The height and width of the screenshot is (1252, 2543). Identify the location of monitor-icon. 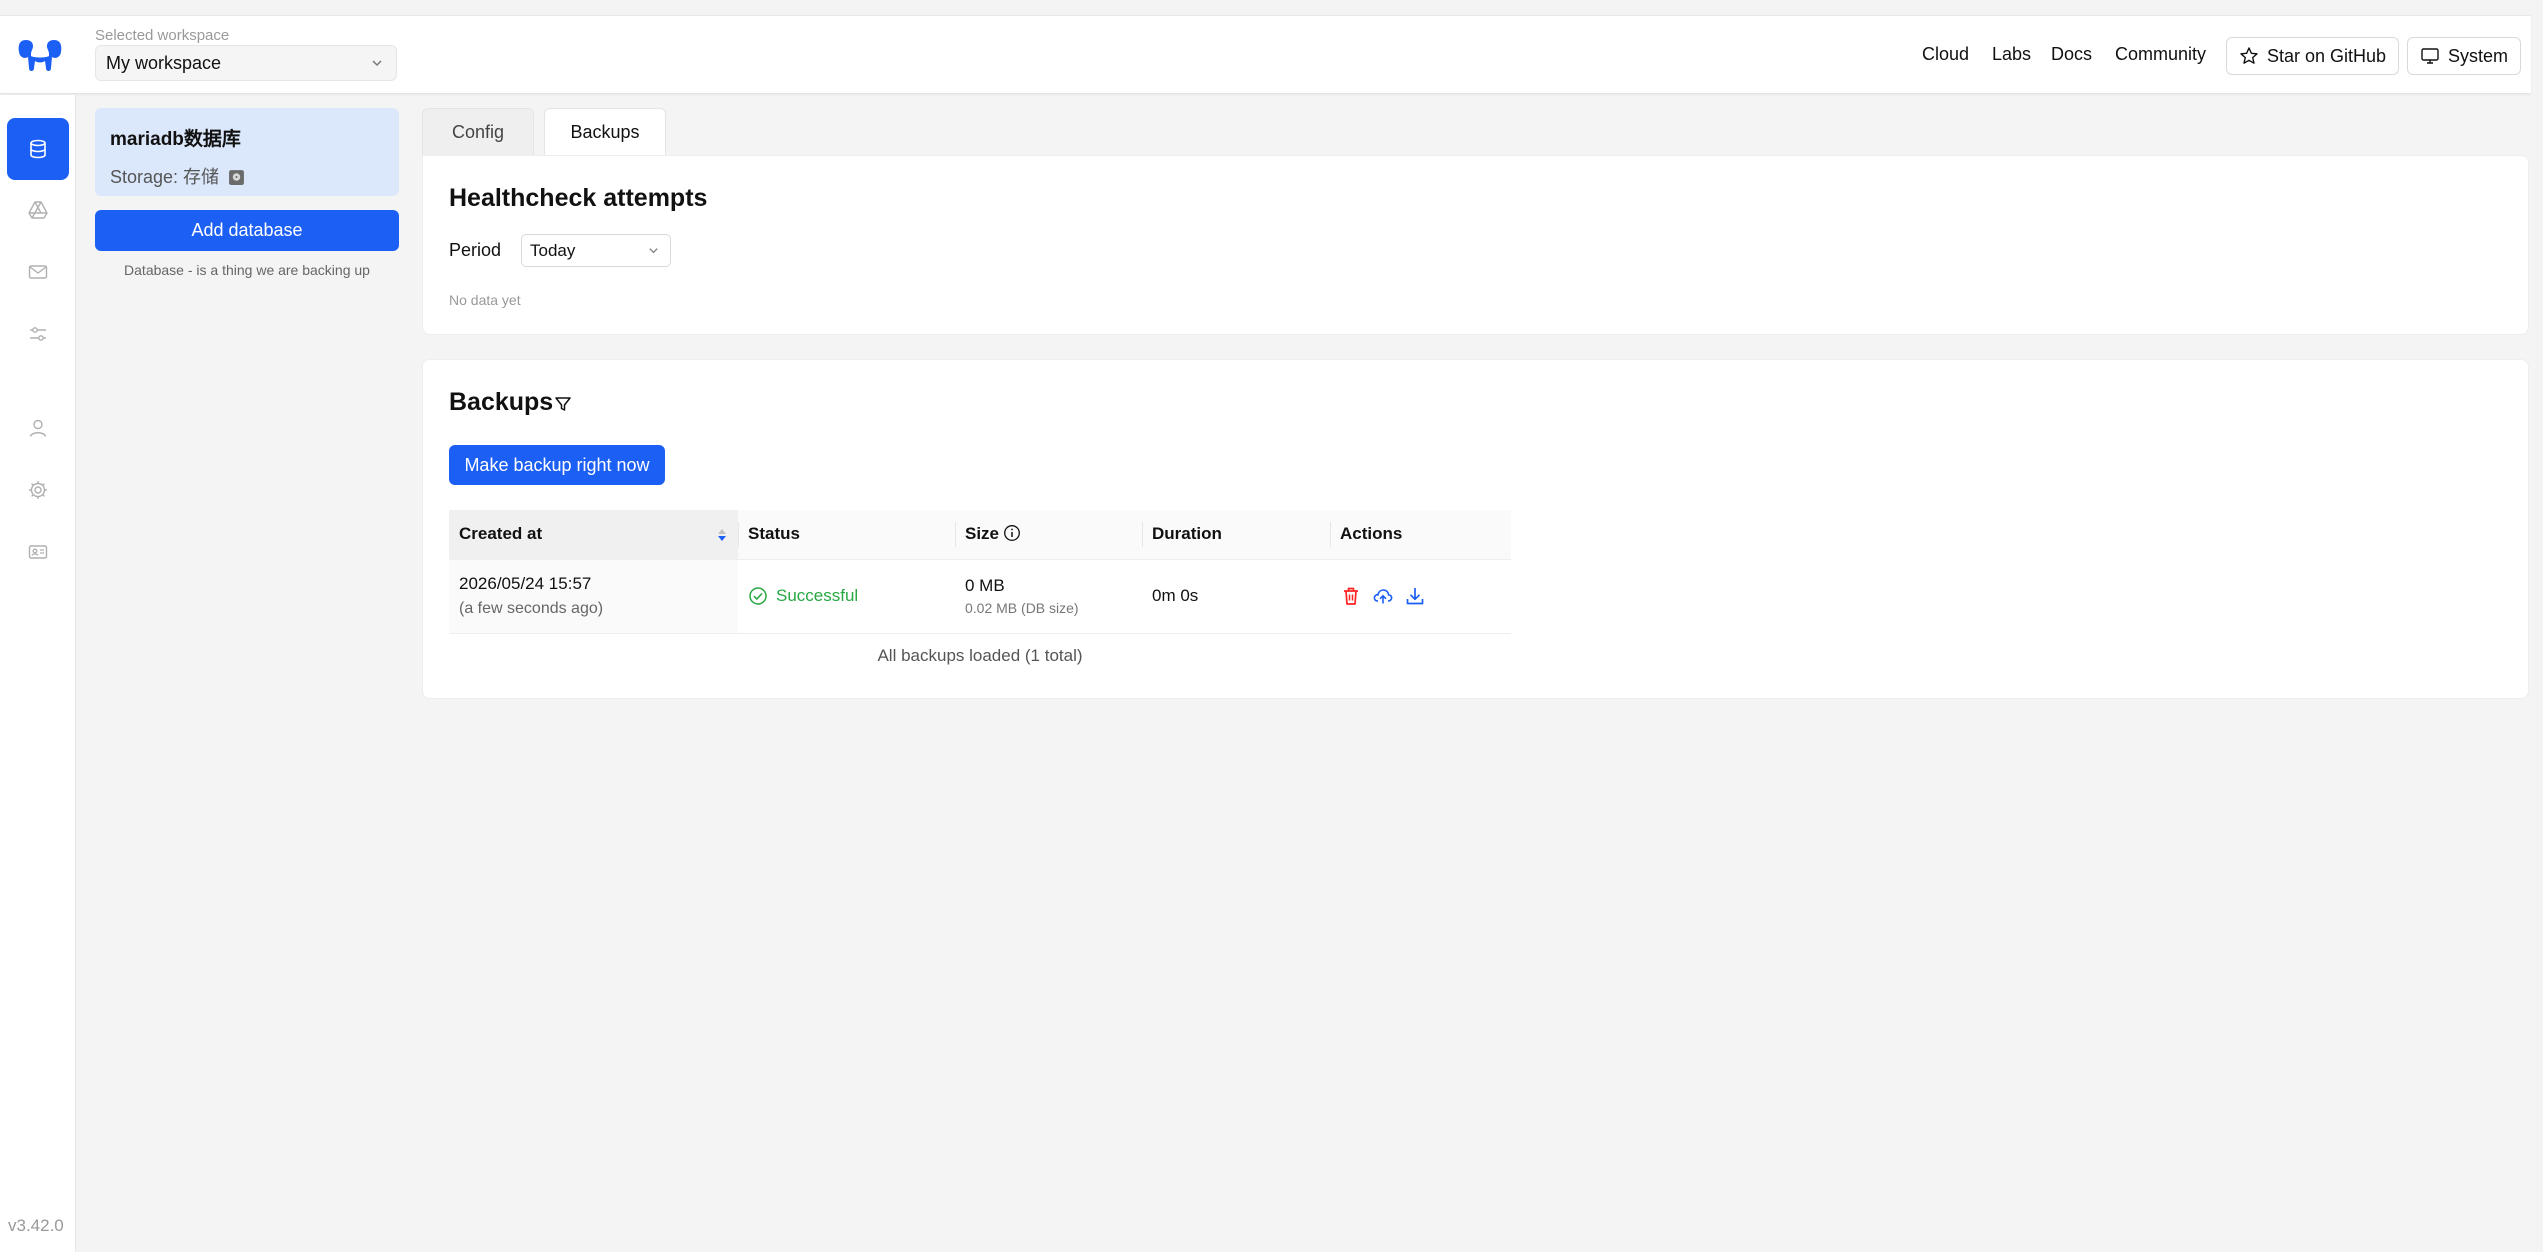
(2430, 56).